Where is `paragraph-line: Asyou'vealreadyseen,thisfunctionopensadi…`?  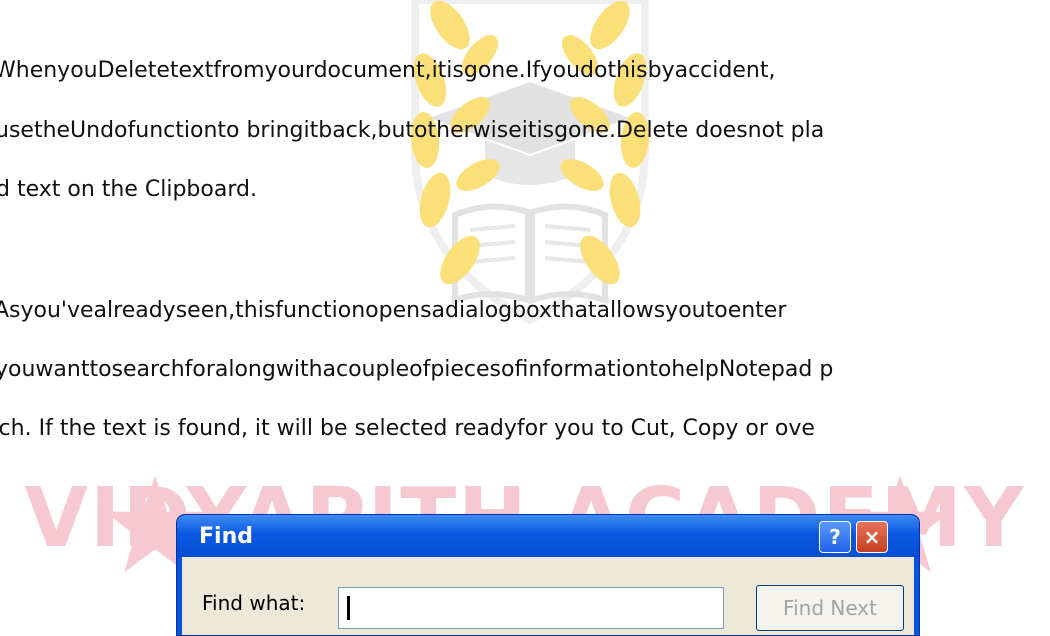
paragraph-line: Asyou'vealreadyseen,thisfunctionopensadi… is located at coordinates (393, 310).